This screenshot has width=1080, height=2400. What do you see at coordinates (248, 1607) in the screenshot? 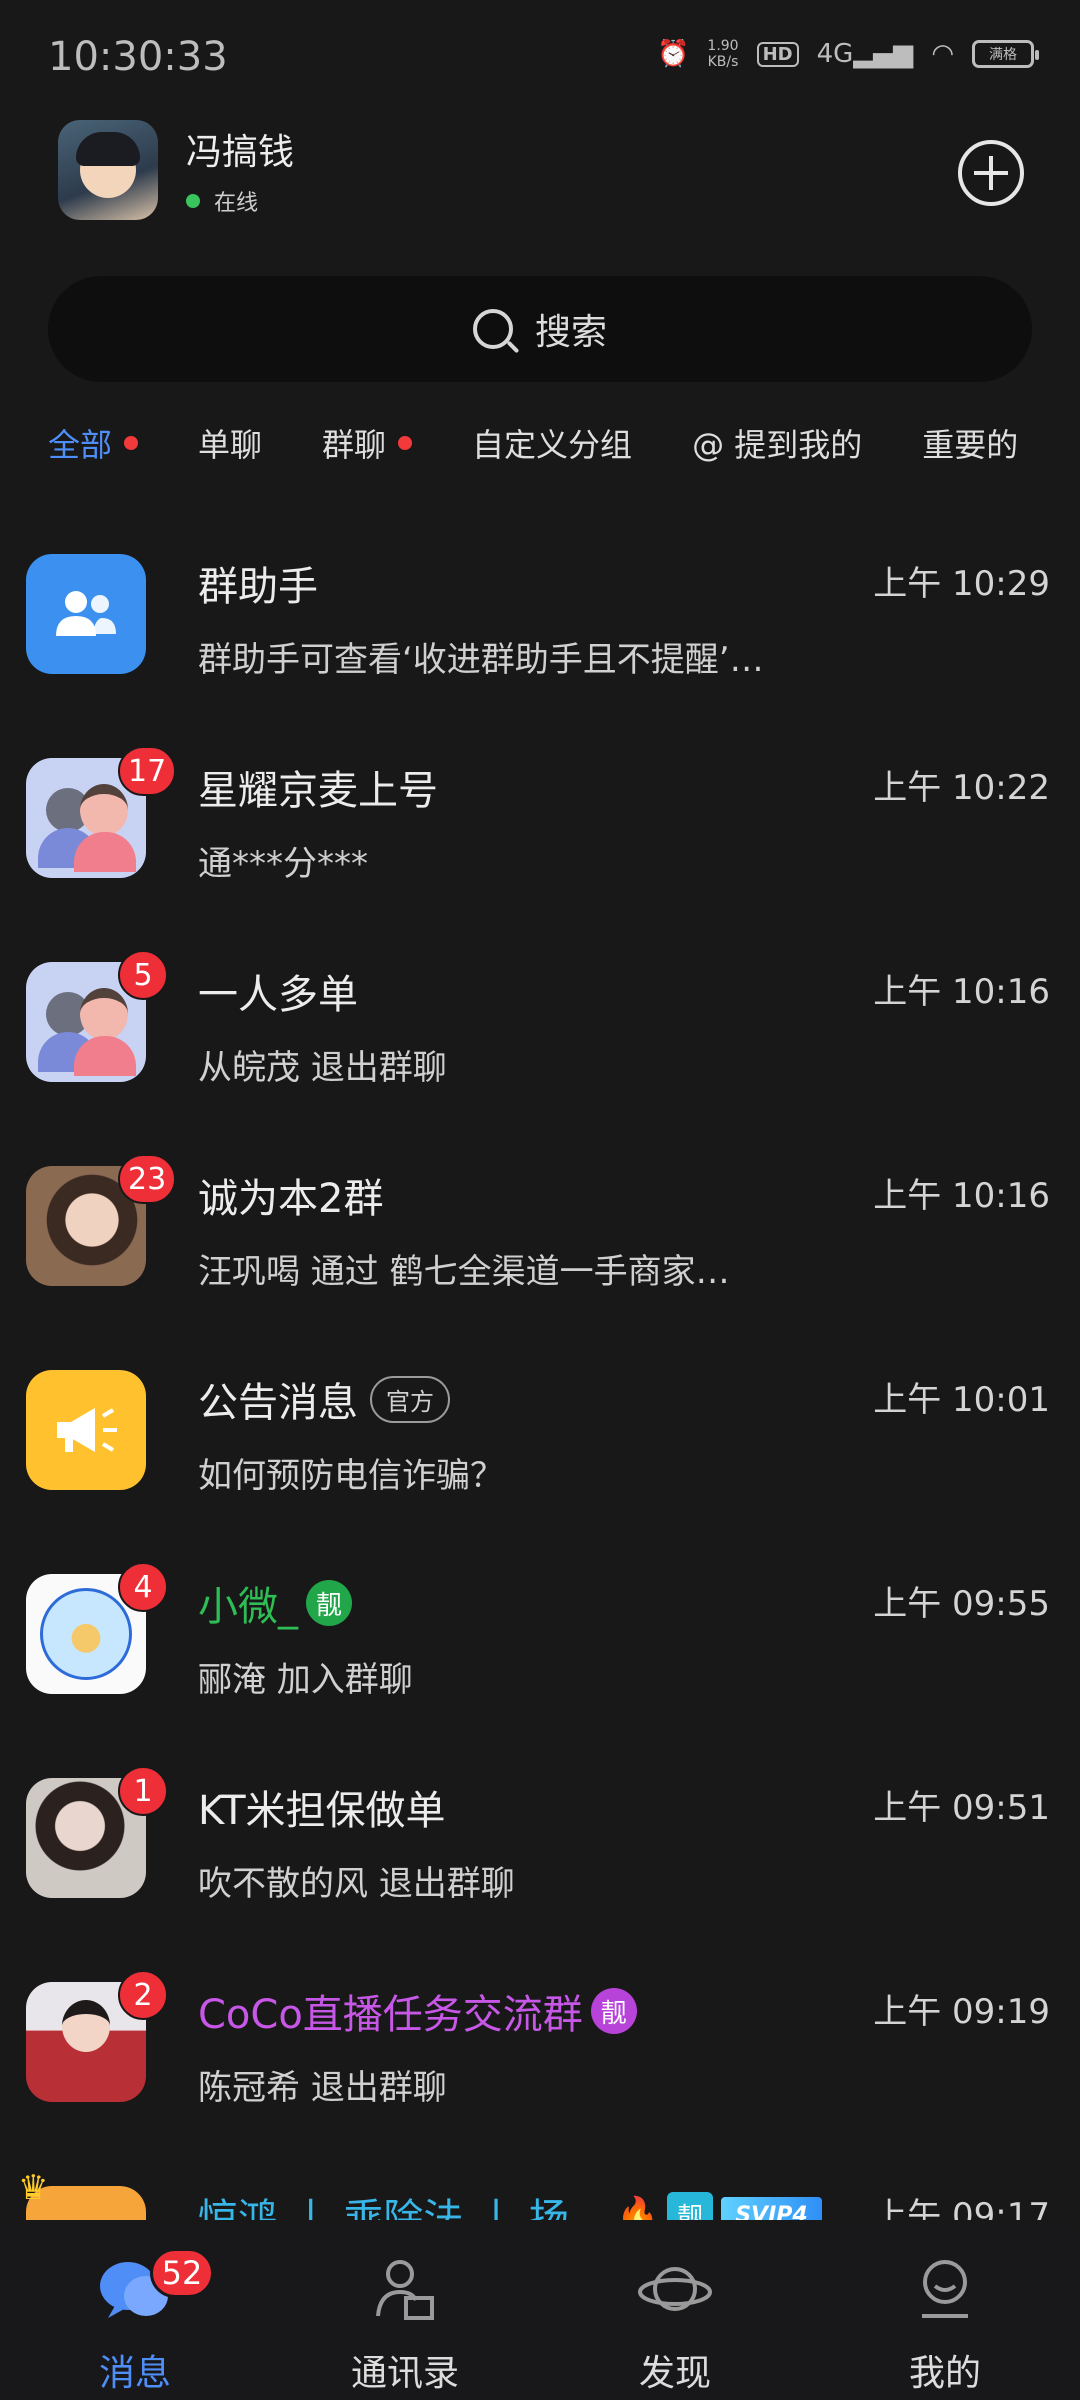
I see `chat-name-text: 小微_` at bounding box center [248, 1607].